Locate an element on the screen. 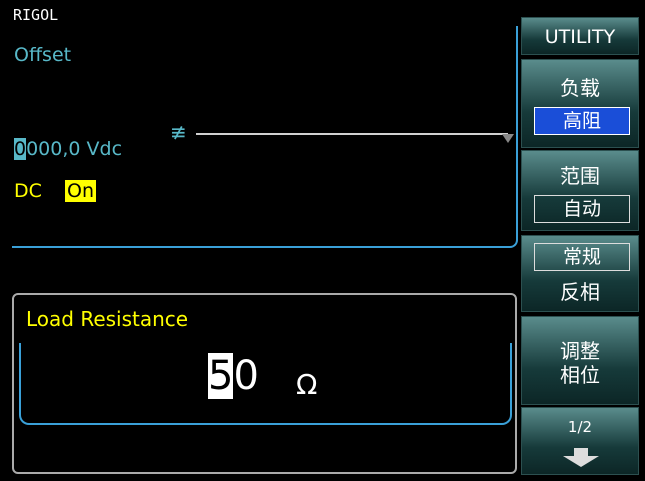 The width and height of the screenshot is (645, 481). load-option-high-z: 高阻 is located at coordinates (582, 121).